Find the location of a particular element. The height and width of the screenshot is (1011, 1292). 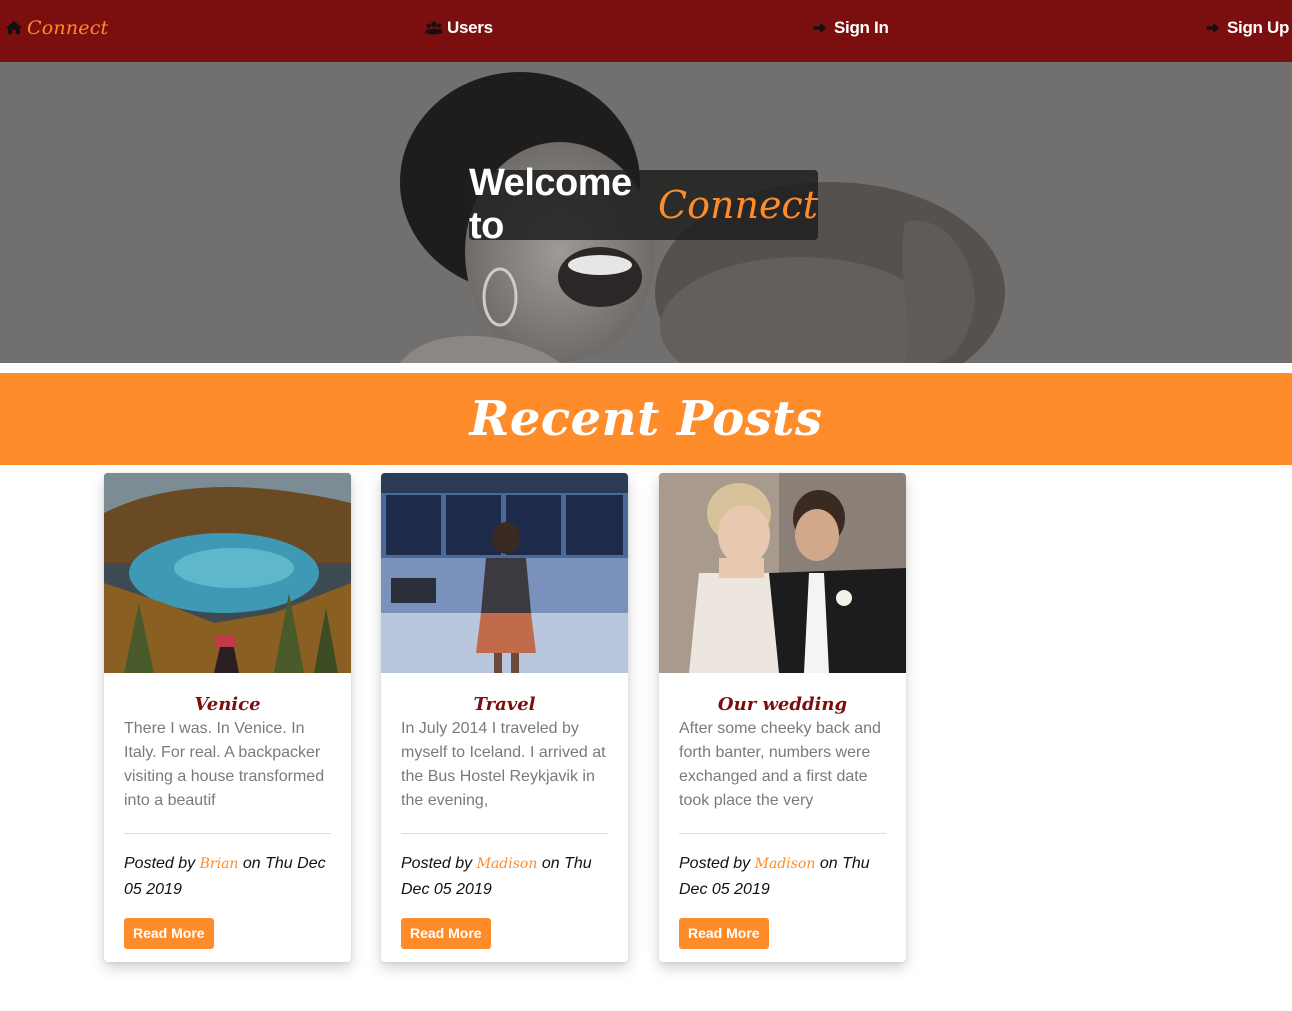

nav-users-label: Users is located at coordinates (470, 27).